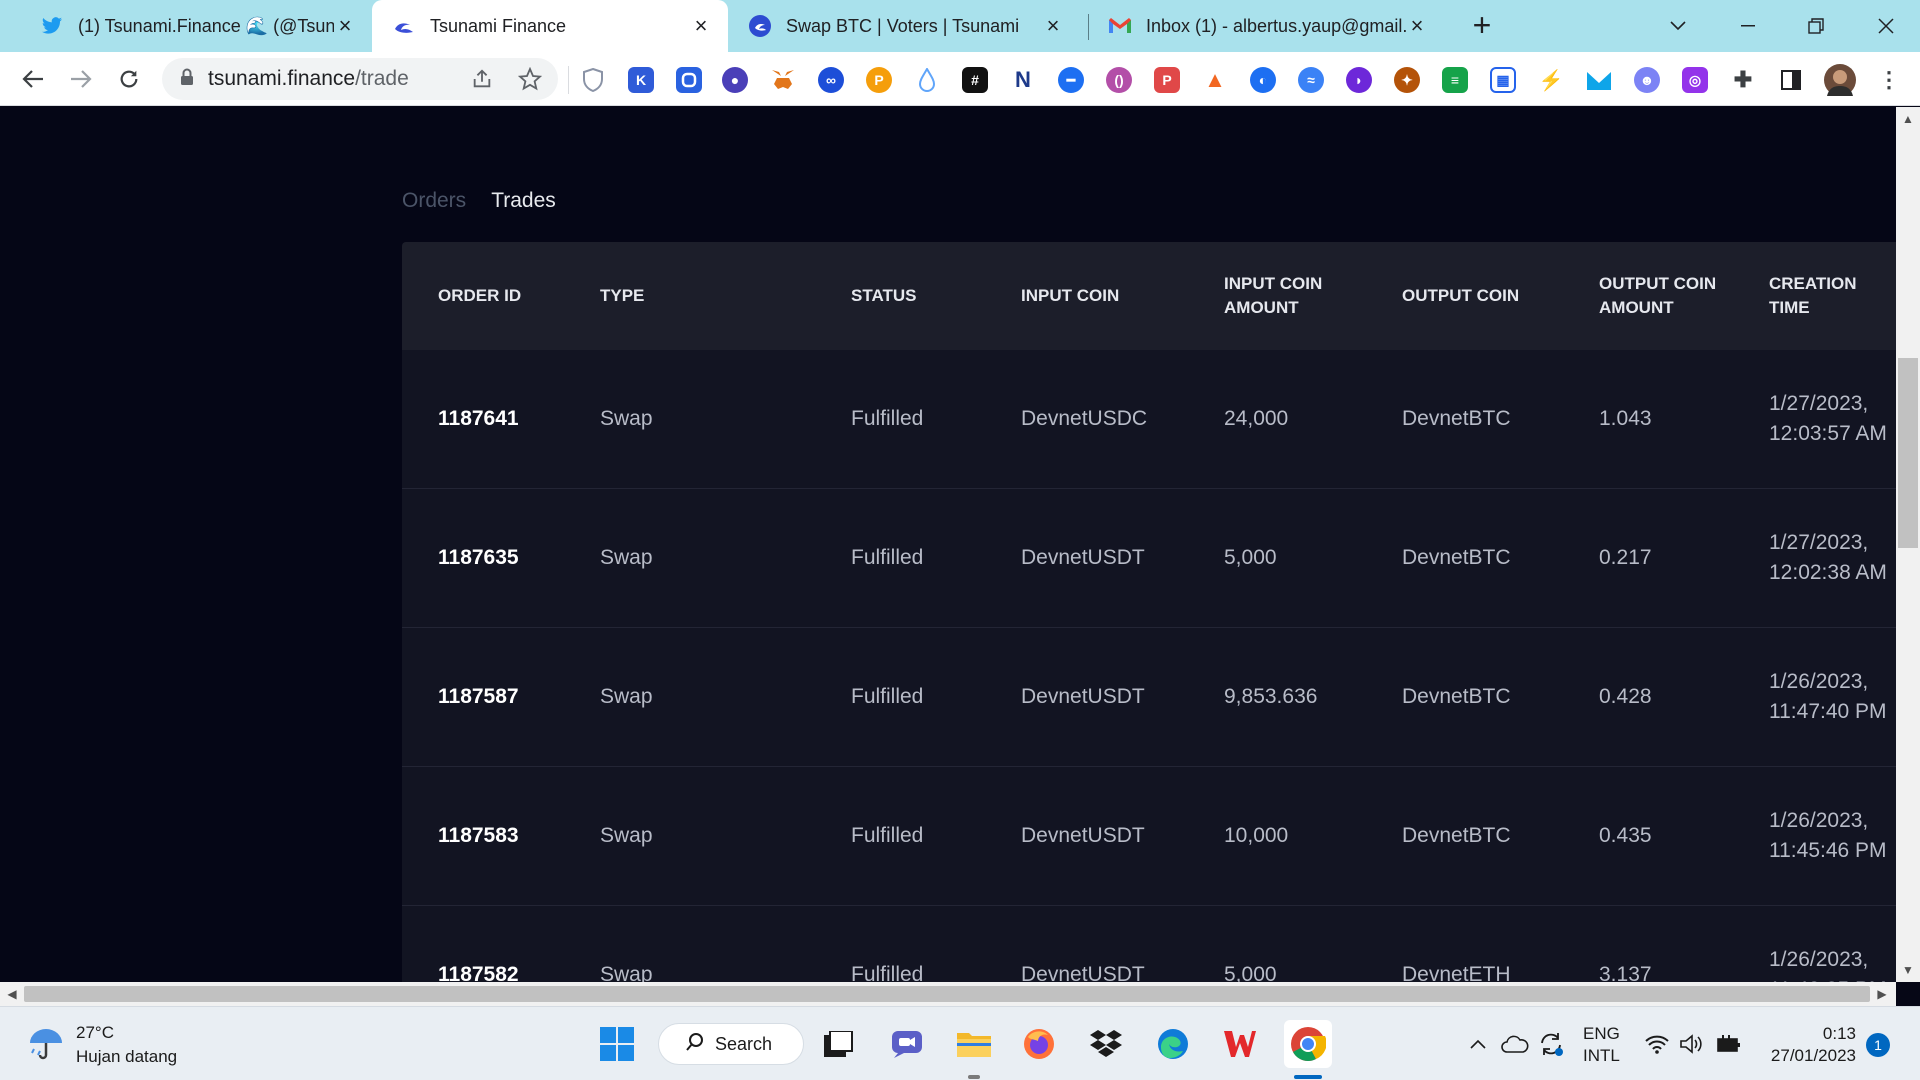 The width and height of the screenshot is (1920, 1080). What do you see at coordinates (1515, 1044) in the screenshot?
I see `onedrive-cloud-icon` at bounding box center [1515, 1044].